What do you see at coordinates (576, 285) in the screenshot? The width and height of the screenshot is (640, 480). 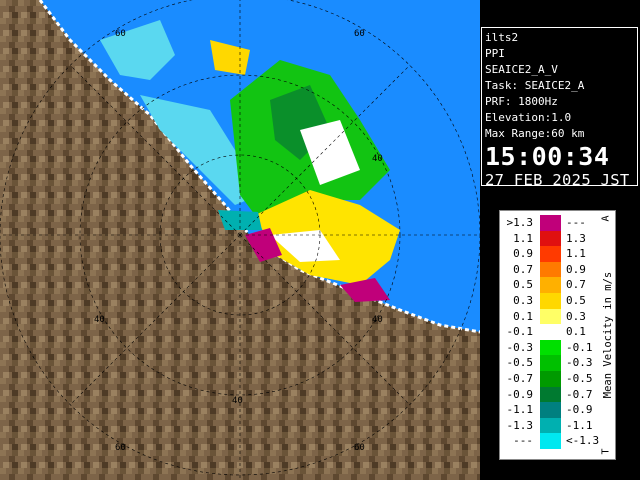 I see `legend-upper-bound: 0.7` at bounding box center [576, 285].